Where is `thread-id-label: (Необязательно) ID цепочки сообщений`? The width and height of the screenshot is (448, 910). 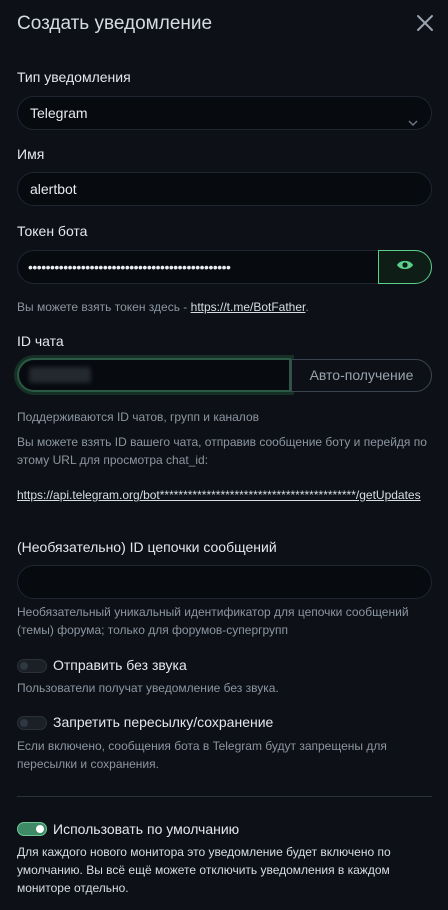
thread-id-label: (Необязательно) ID цепочки сообщений is located at coordinates (147, 547).